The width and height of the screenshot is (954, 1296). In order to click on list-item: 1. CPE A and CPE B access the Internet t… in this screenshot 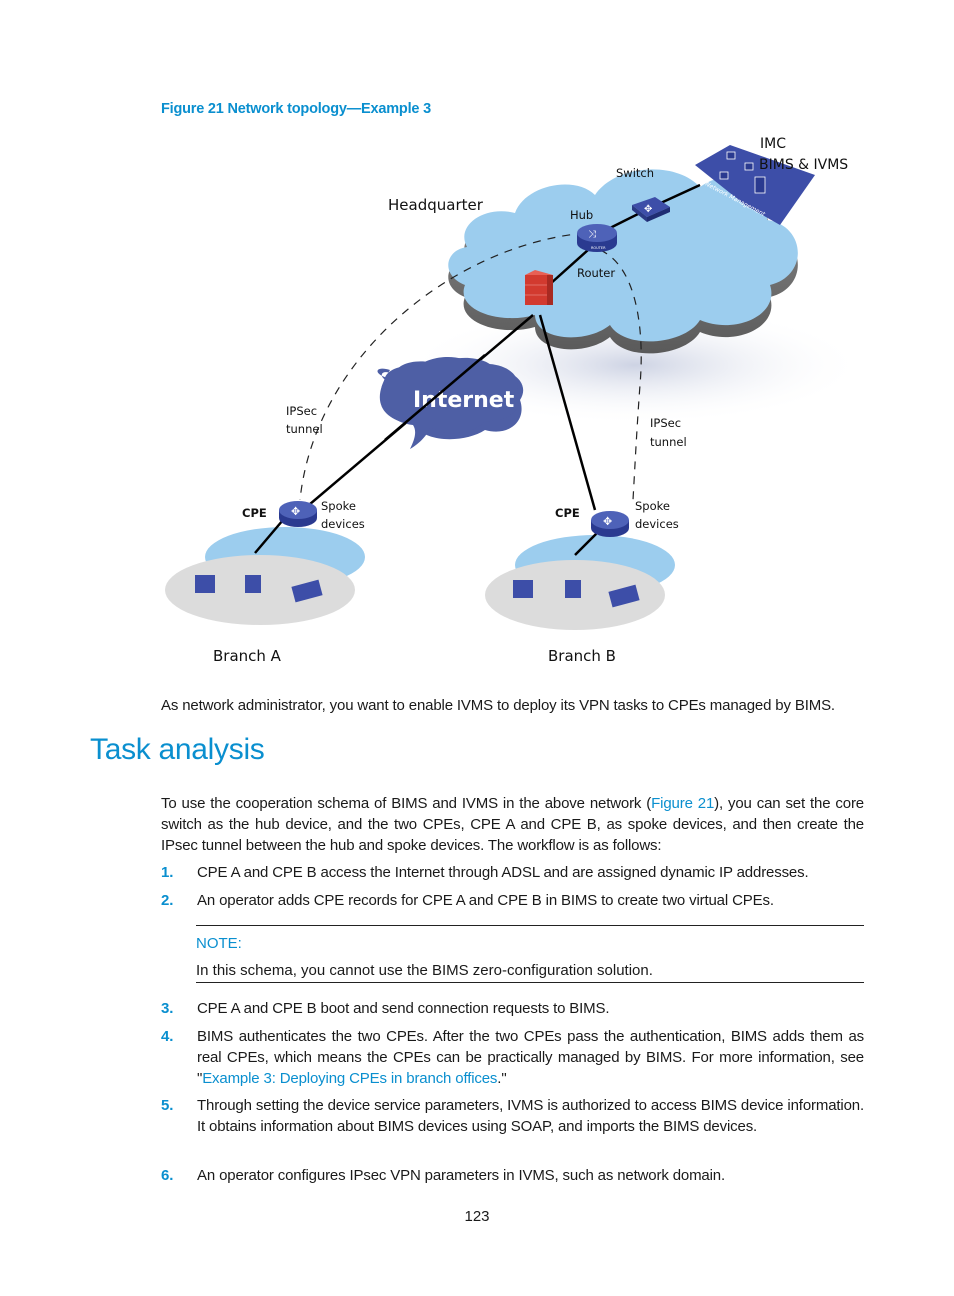, I will do `click(512, 872)`.